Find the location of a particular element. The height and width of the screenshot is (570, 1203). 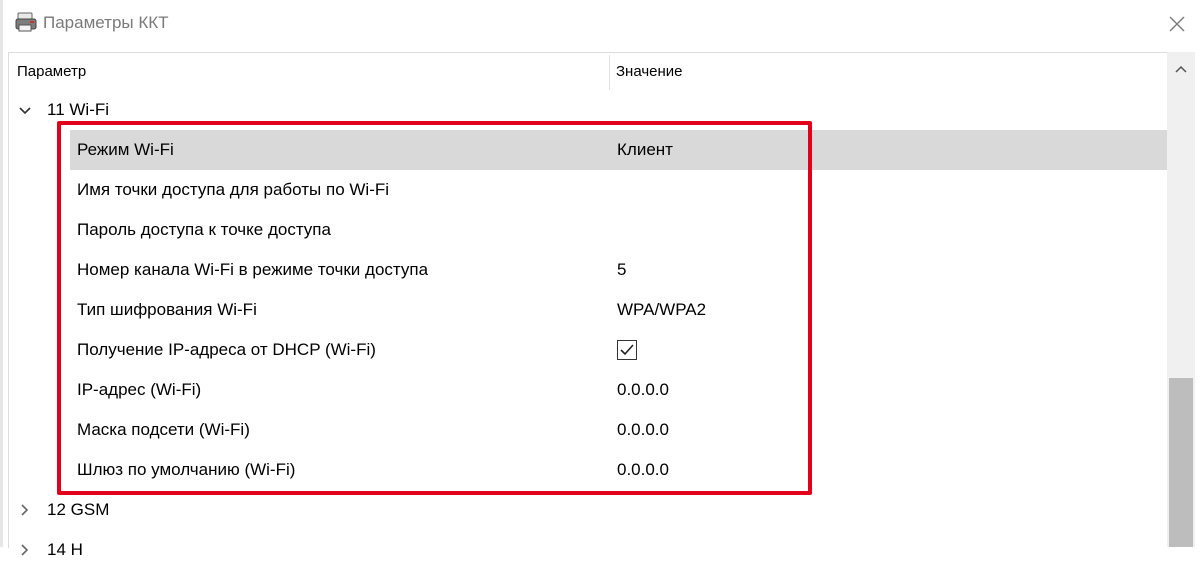

row-label: Тип шифрования Wi-Fi is located at coordinates (167, 309).